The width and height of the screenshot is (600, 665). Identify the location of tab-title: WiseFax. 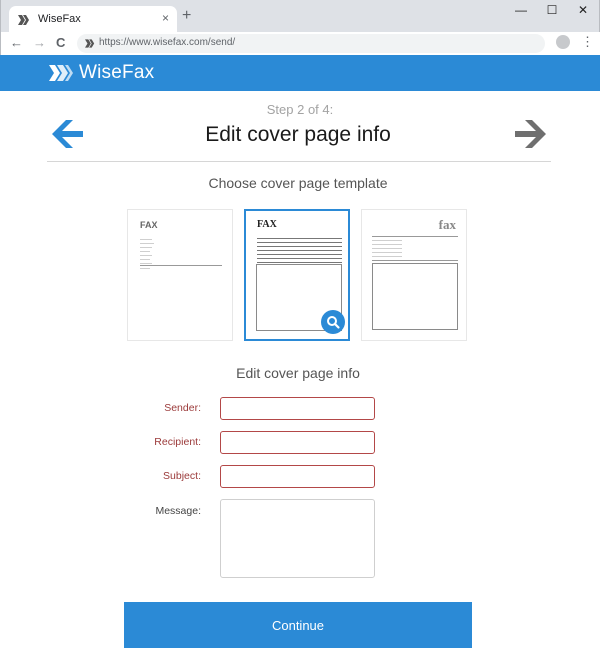
(59, 19).